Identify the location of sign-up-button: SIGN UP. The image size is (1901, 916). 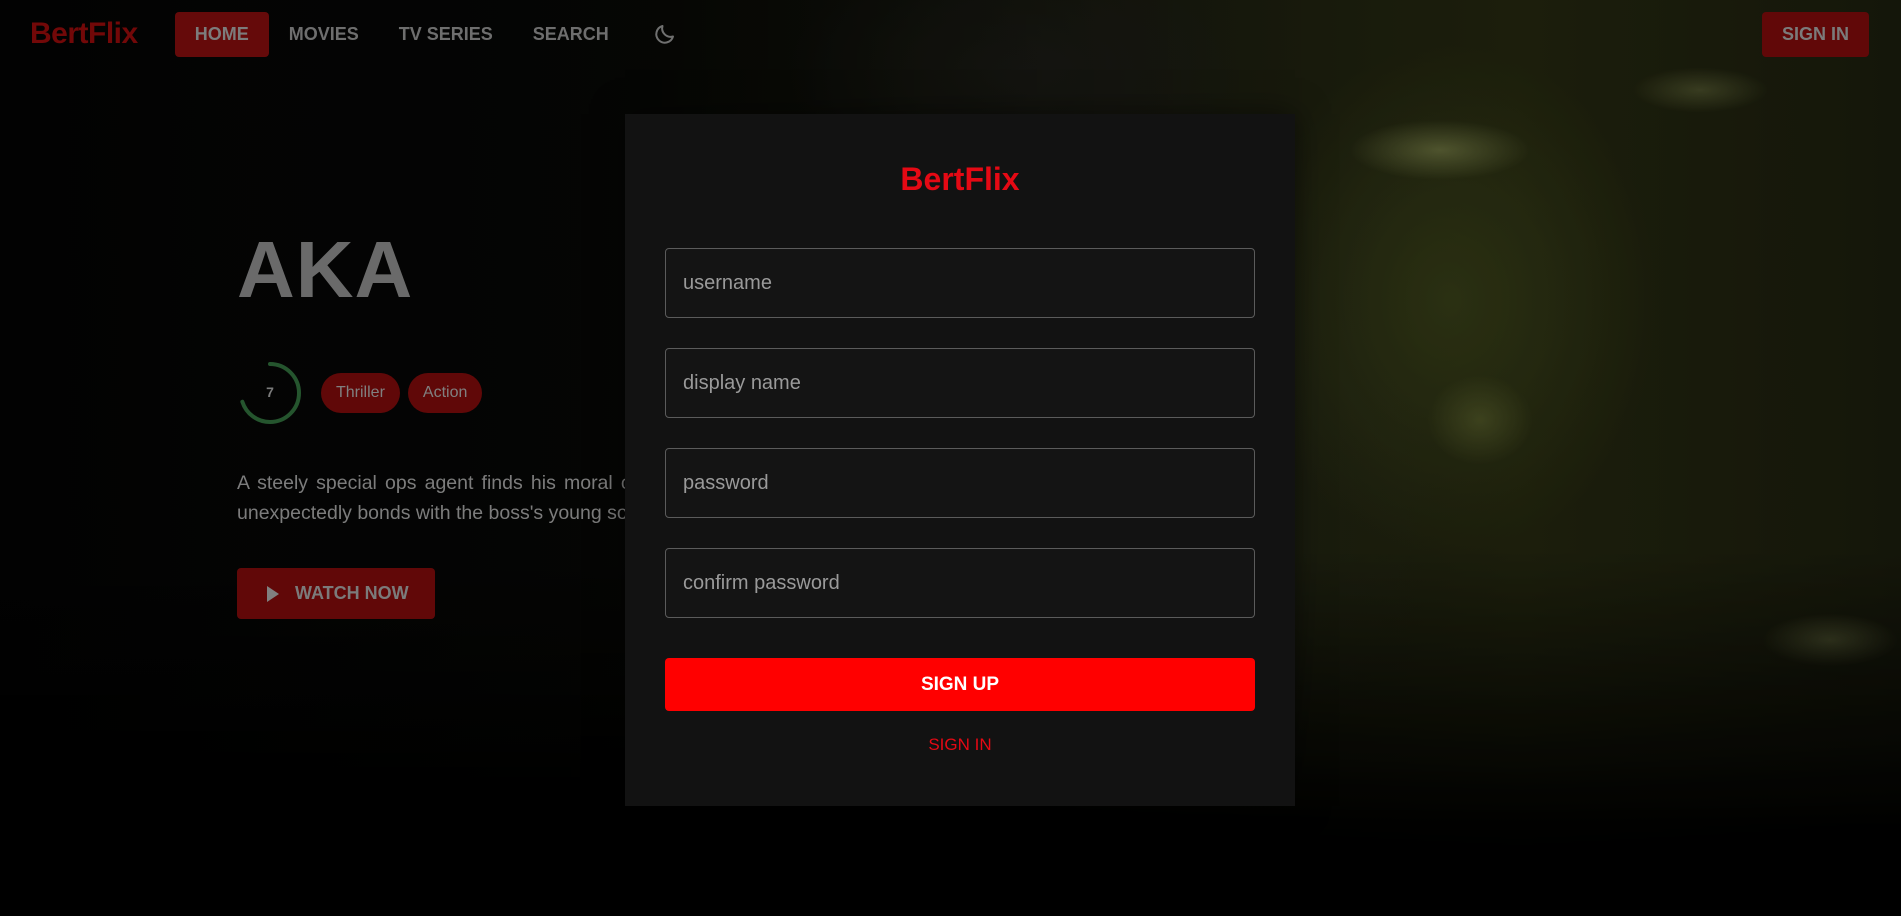
(960, 684).